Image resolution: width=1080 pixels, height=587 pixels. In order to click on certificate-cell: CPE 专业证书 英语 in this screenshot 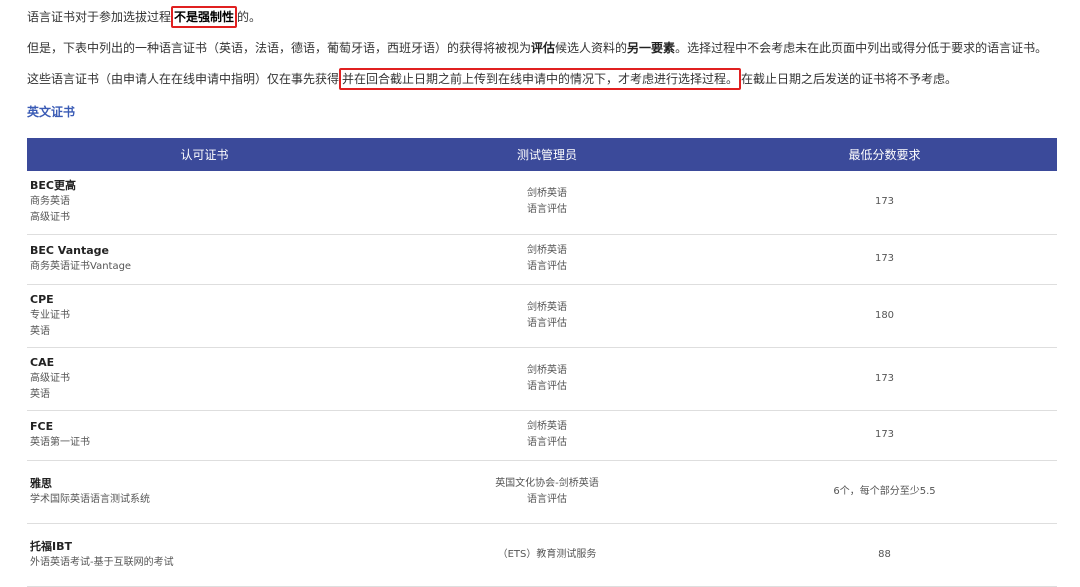, I will do `click(204, 316)`.